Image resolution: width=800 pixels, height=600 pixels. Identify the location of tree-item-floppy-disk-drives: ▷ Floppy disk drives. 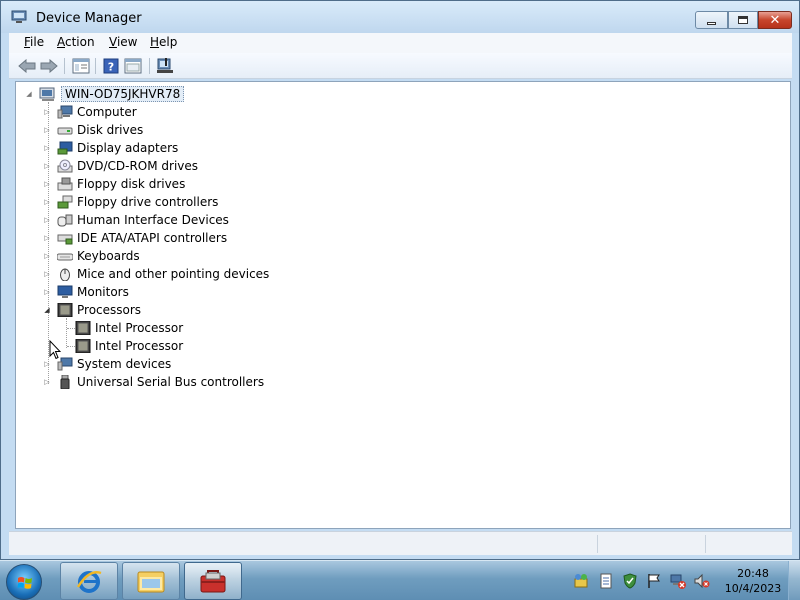
(114, 184).